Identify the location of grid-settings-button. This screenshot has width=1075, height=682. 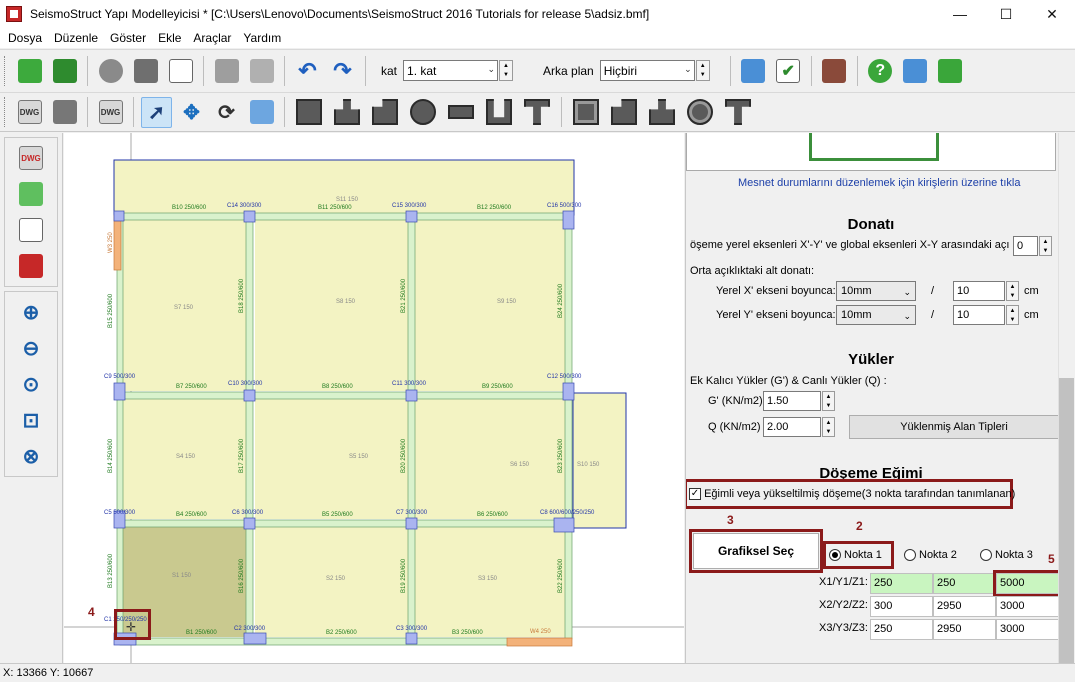
(180, 70).